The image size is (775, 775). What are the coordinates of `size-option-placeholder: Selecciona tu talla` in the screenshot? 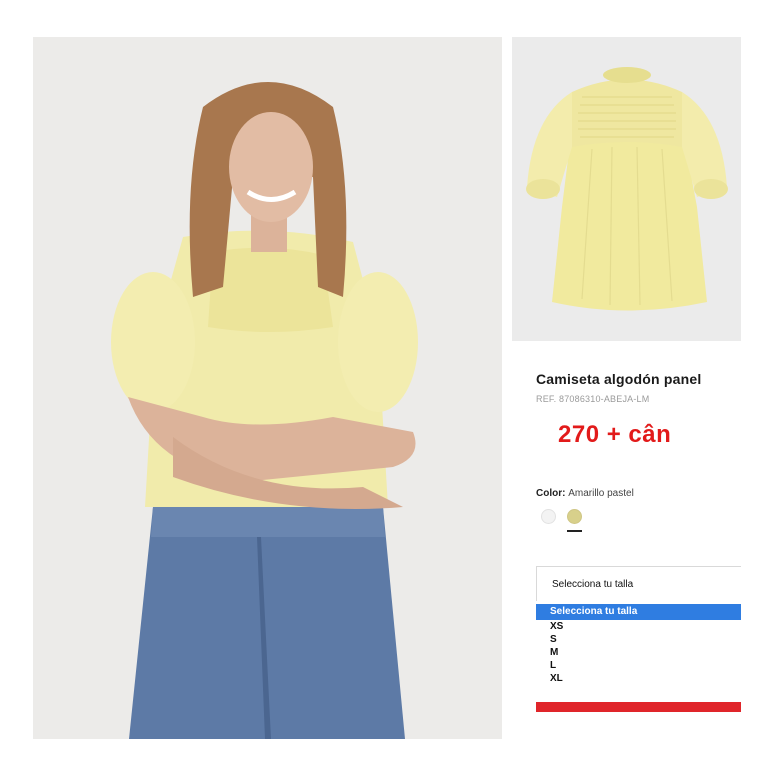 It's located at (638, 612).